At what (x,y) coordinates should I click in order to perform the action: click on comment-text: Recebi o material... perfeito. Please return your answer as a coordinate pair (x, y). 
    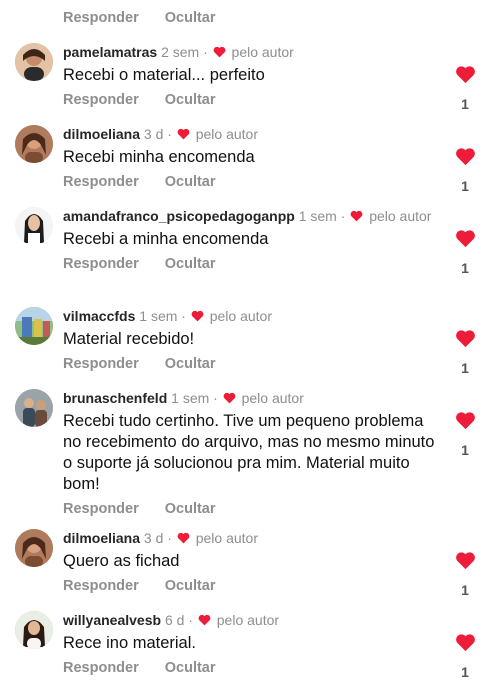
    Looking at the image, I should click on (164, 75).